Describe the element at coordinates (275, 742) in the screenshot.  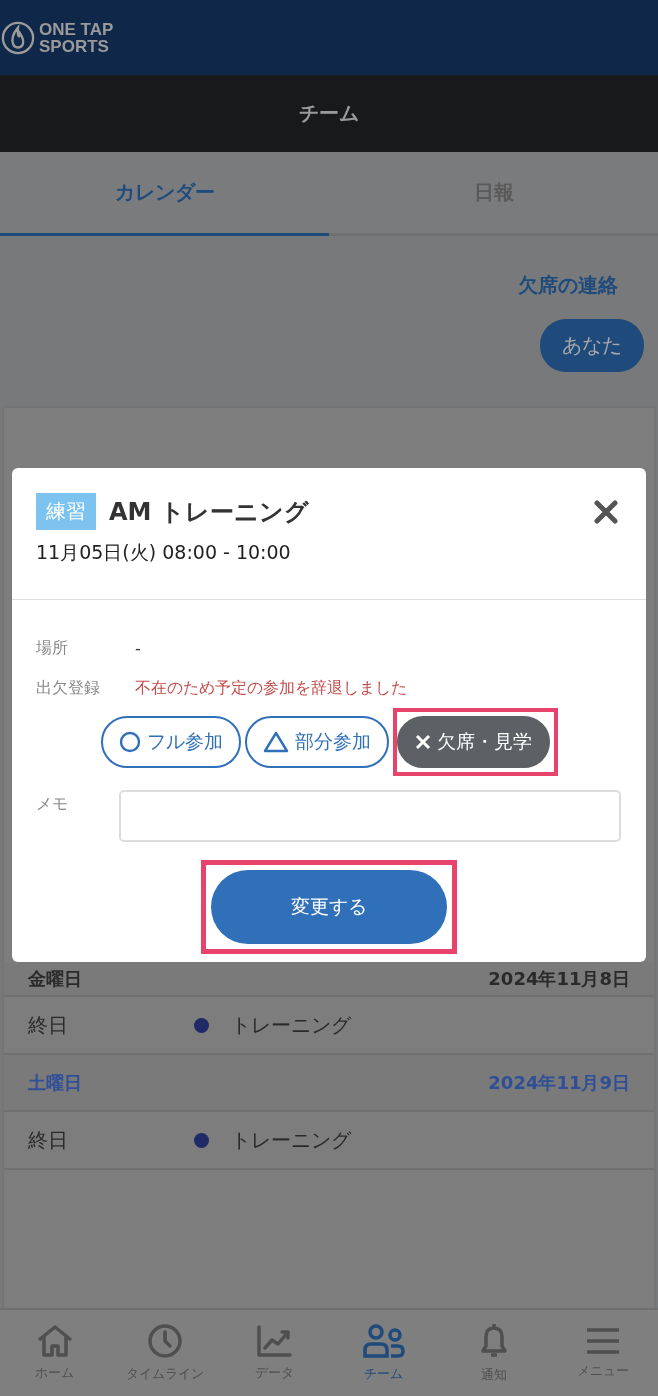
I see `triangle-icon` at that location.